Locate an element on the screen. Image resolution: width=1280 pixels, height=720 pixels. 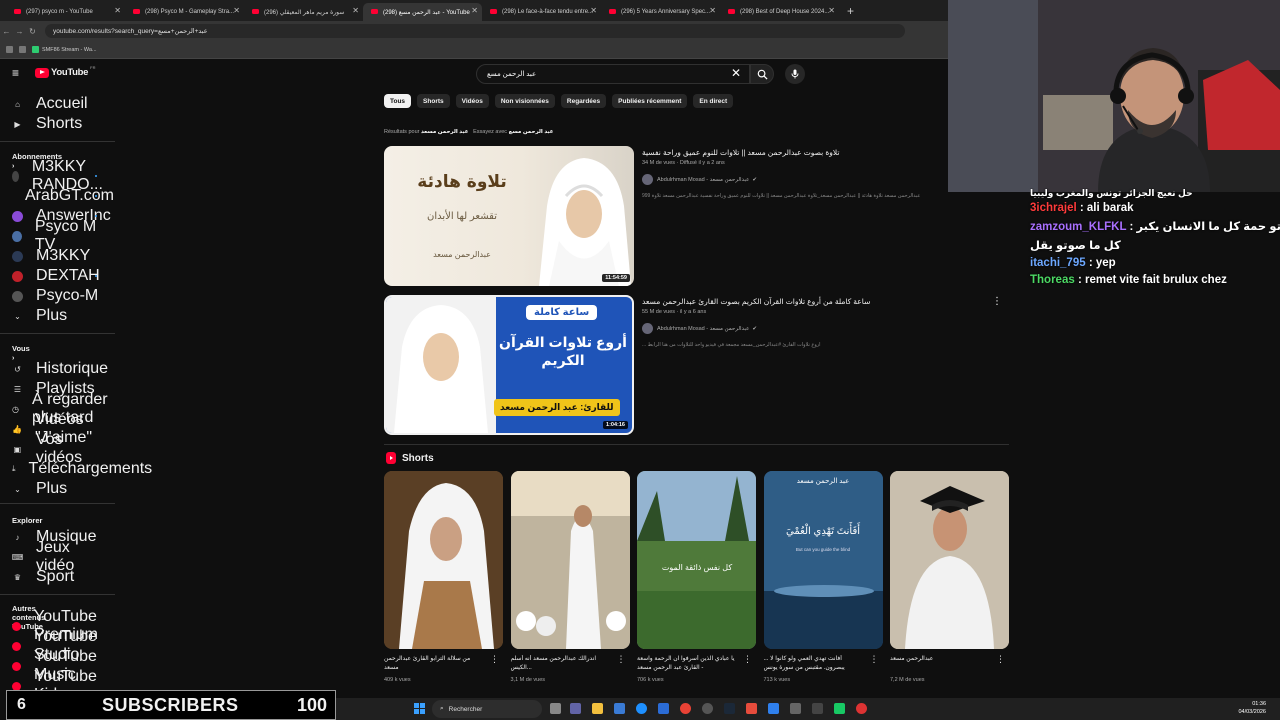
short-card: عبدالرحمن مسعد 7,2 M de vues ⋮ is located at coordinates (949, 577).